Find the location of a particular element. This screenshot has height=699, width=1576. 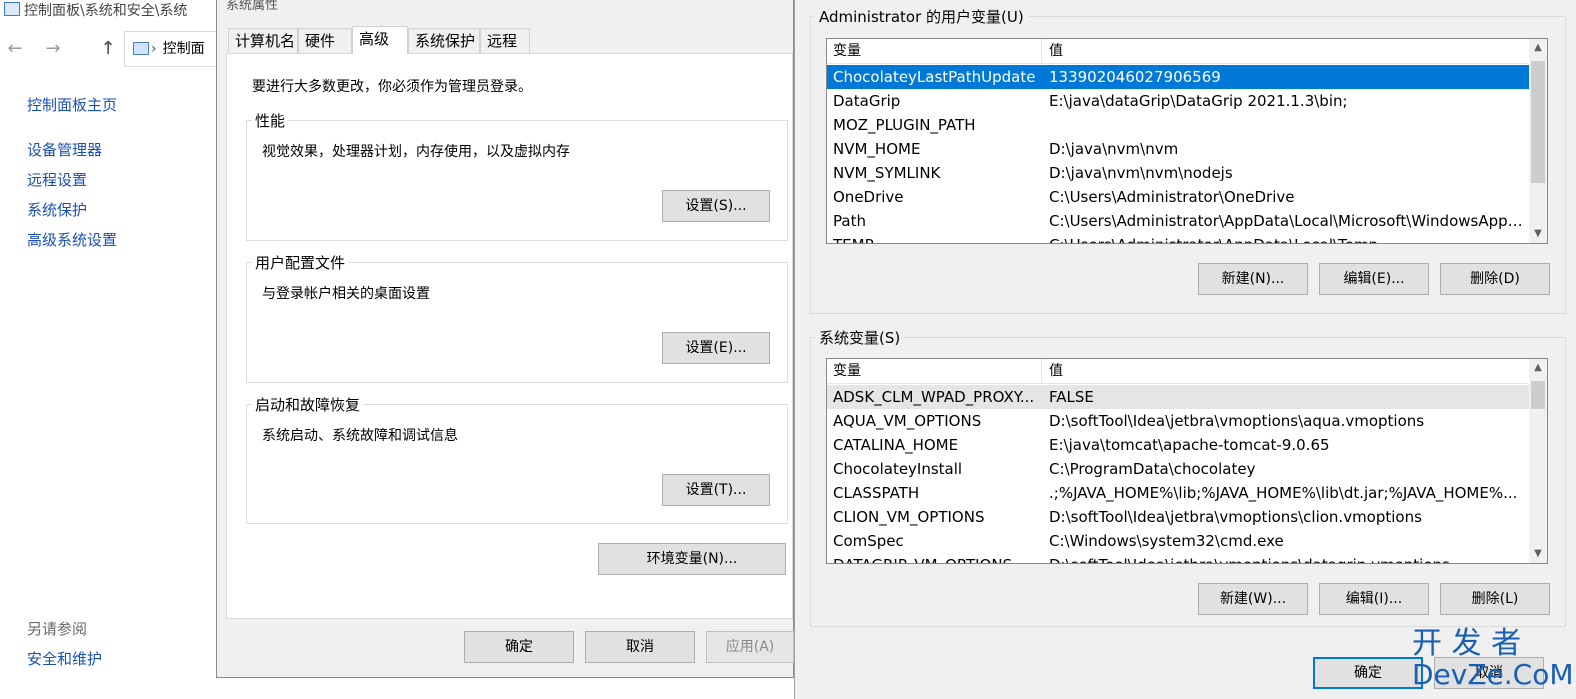

up-button: ↑ is located at coordinates (108, 49).